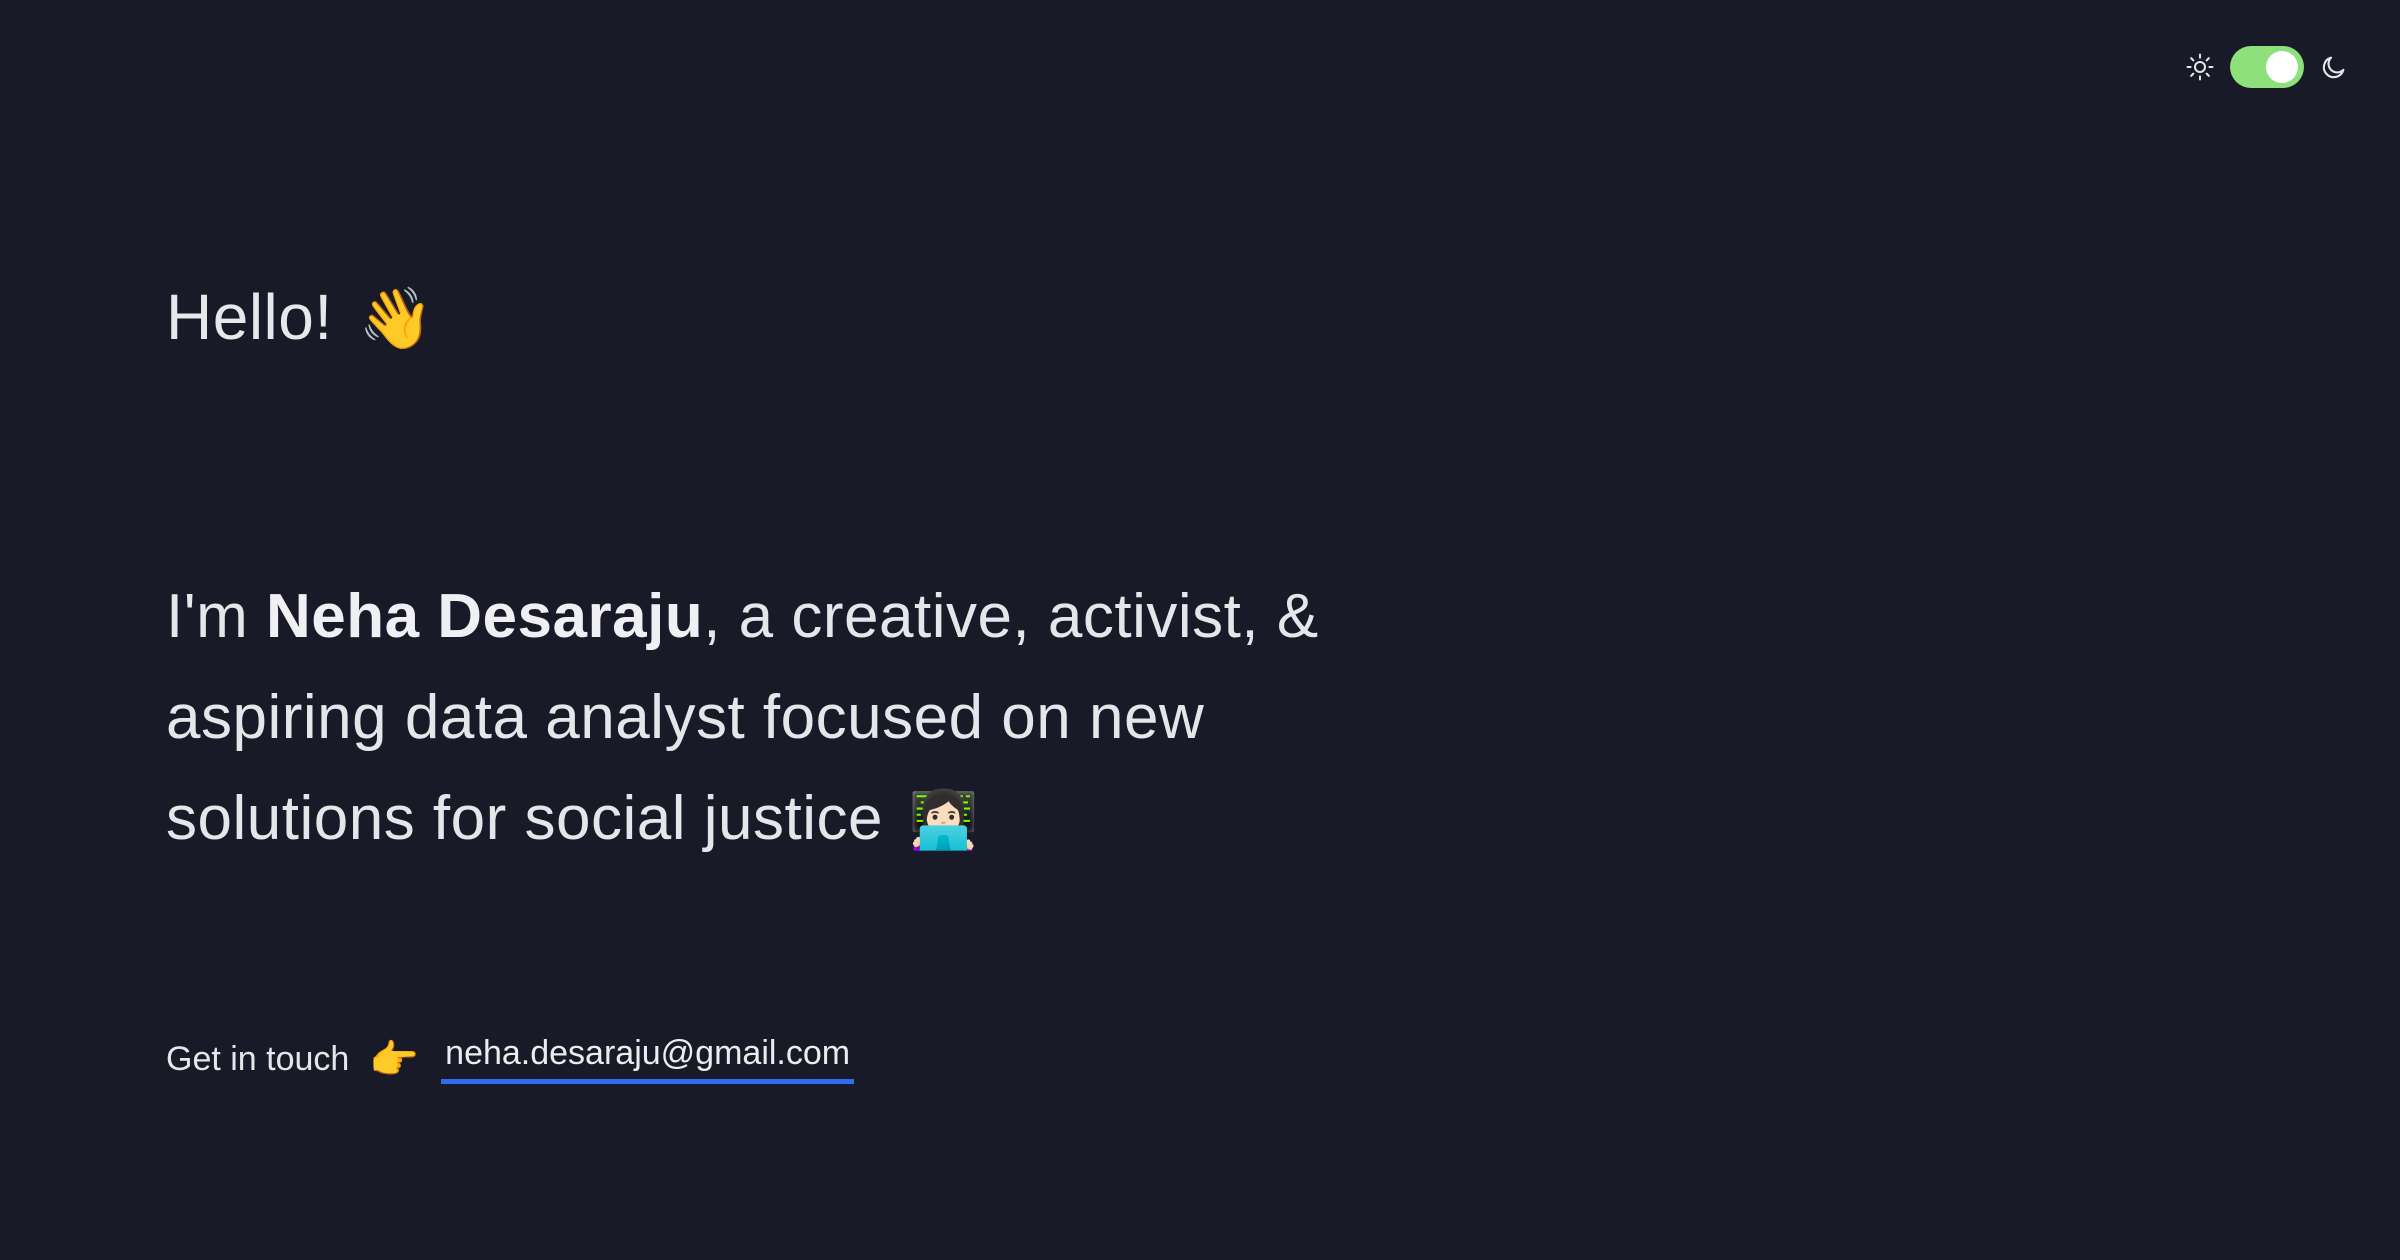  Describe the element at coordinates (2200, 67) in the screenshot. I see `sun-icon` at that location.